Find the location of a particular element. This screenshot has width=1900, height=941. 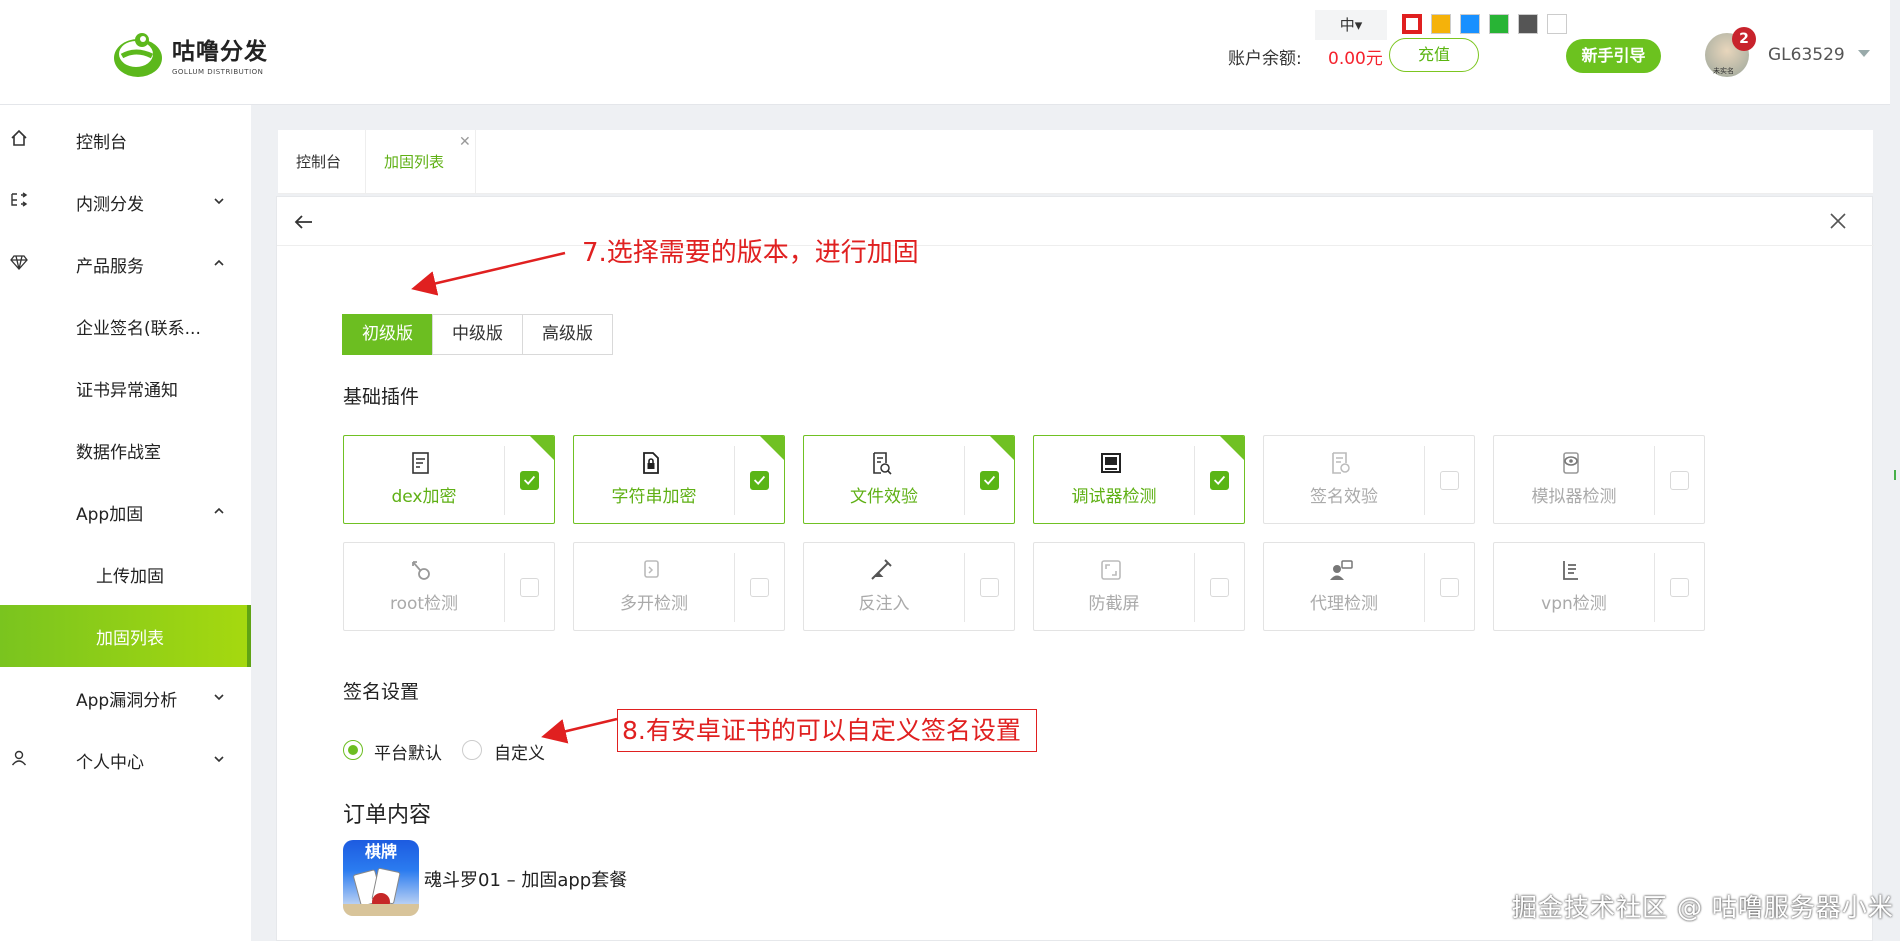

sidebar-item-personal-center: 个人中心 is located at coordinates (125, 760).